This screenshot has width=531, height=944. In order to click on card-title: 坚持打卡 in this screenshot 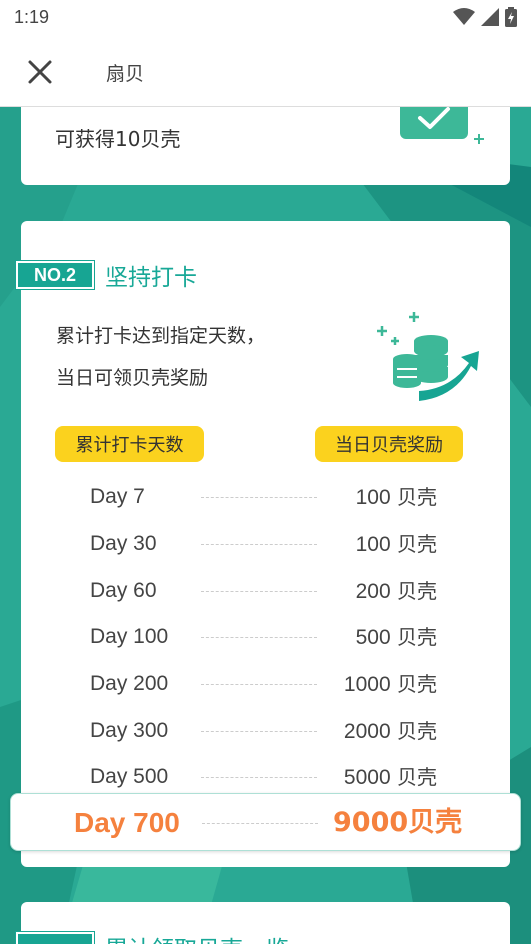, I will do `click(151, 278)`.